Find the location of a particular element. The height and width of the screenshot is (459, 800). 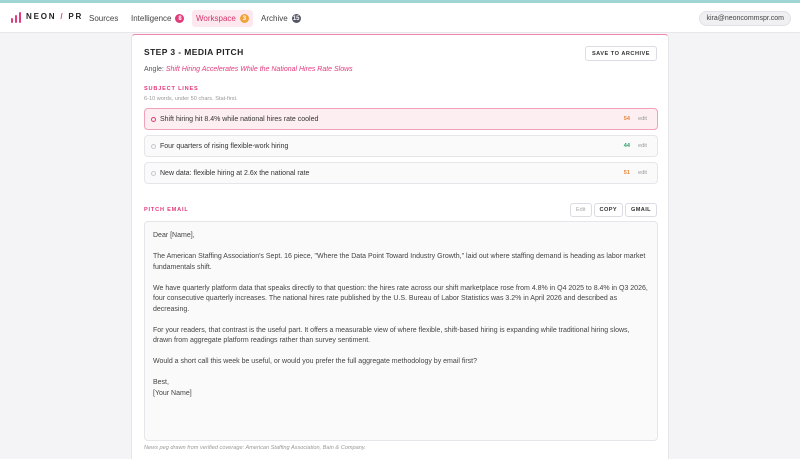

char-count: 51 is located at coordinates (626, 173).